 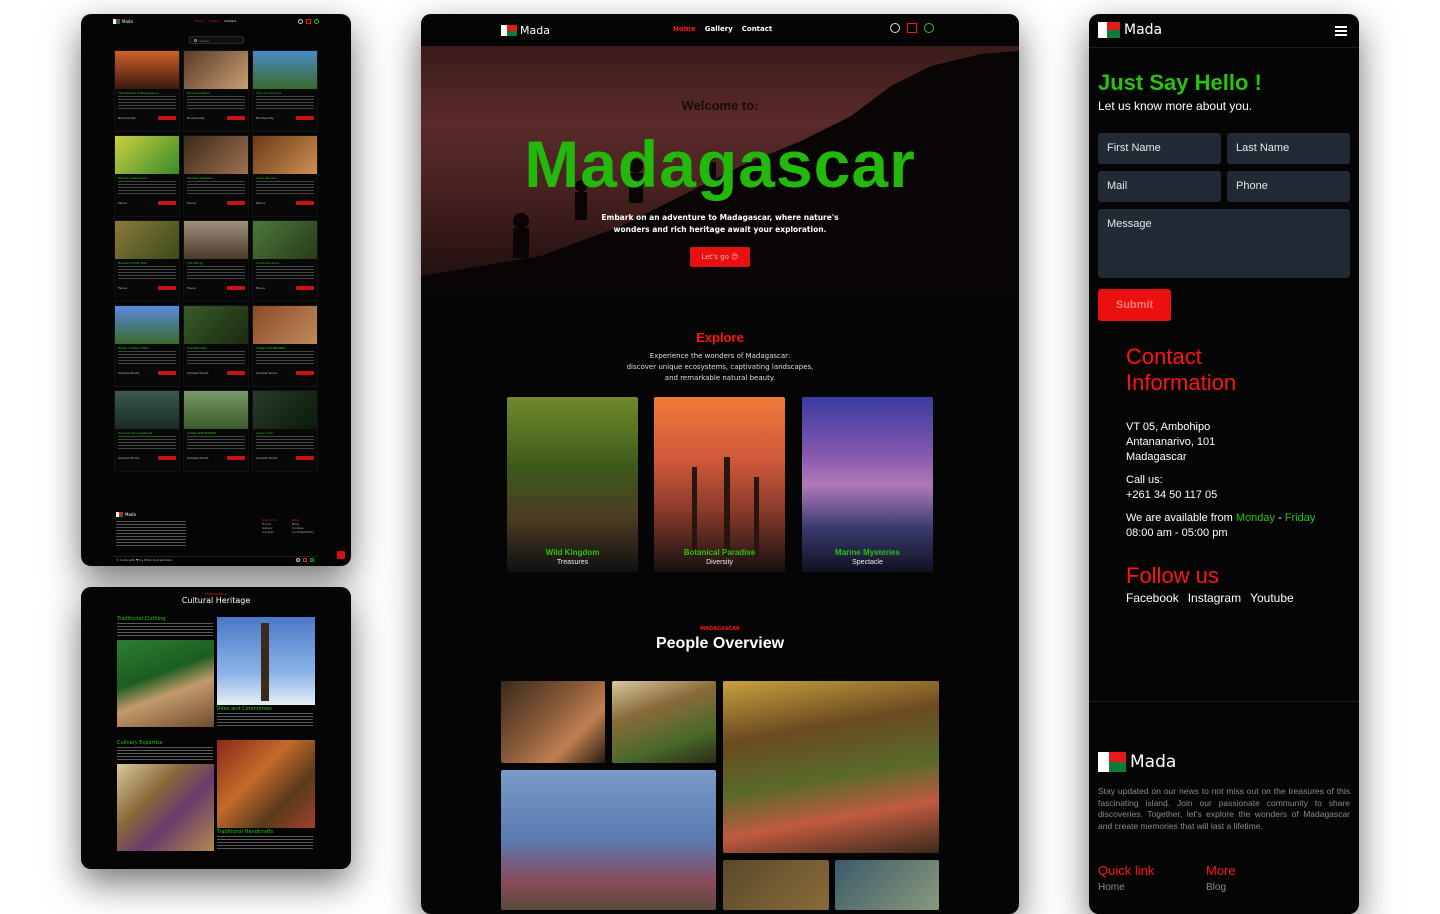 I want to click on madagascar-flag-icon, so click(x=509, y=30).